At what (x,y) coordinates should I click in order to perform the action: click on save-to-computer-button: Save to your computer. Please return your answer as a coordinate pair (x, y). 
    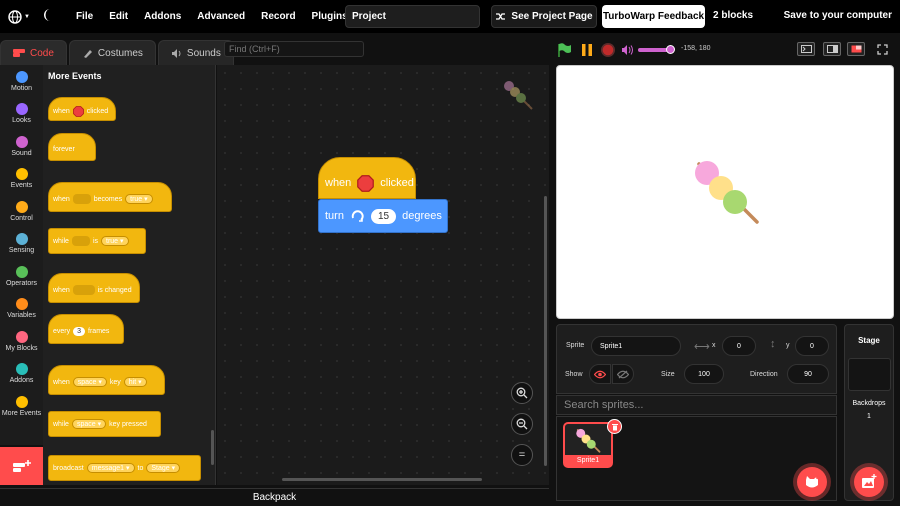
    Looking at the image, I should click on (838, 15).